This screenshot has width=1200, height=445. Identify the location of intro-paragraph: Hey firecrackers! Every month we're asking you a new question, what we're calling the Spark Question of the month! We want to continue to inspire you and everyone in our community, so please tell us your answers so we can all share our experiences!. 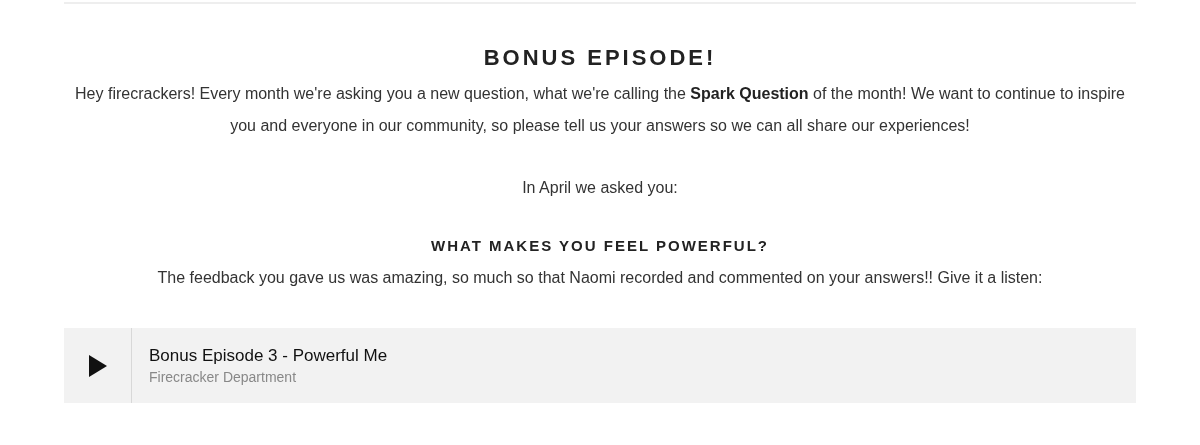
(600, 110).